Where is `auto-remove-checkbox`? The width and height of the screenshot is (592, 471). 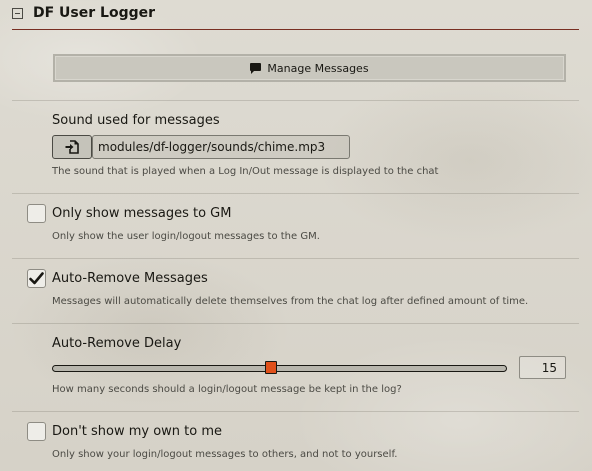 auto-remove-checkbox is located at coordinates (36, 278).